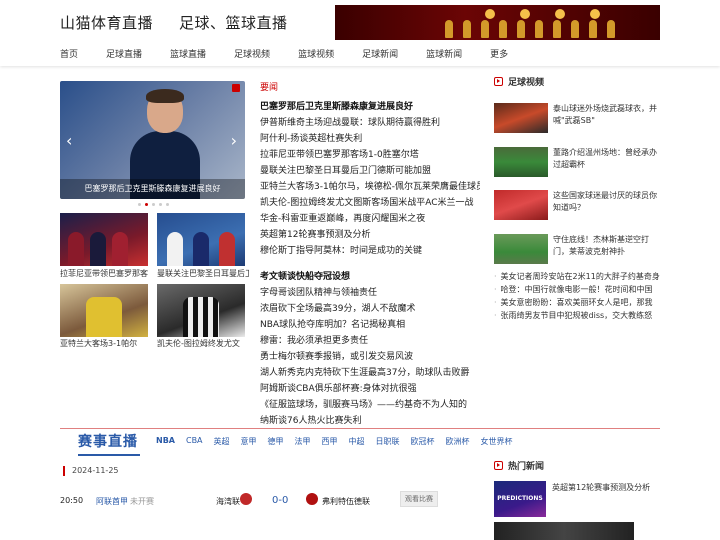 This screenshot has width=720, height=540. Describe the element at coordinates (370, 155) in the screenshot. I see `news-item: 拉菲尼亚带领巴塞罗那客场1-0胜塞尔塔` at that location.